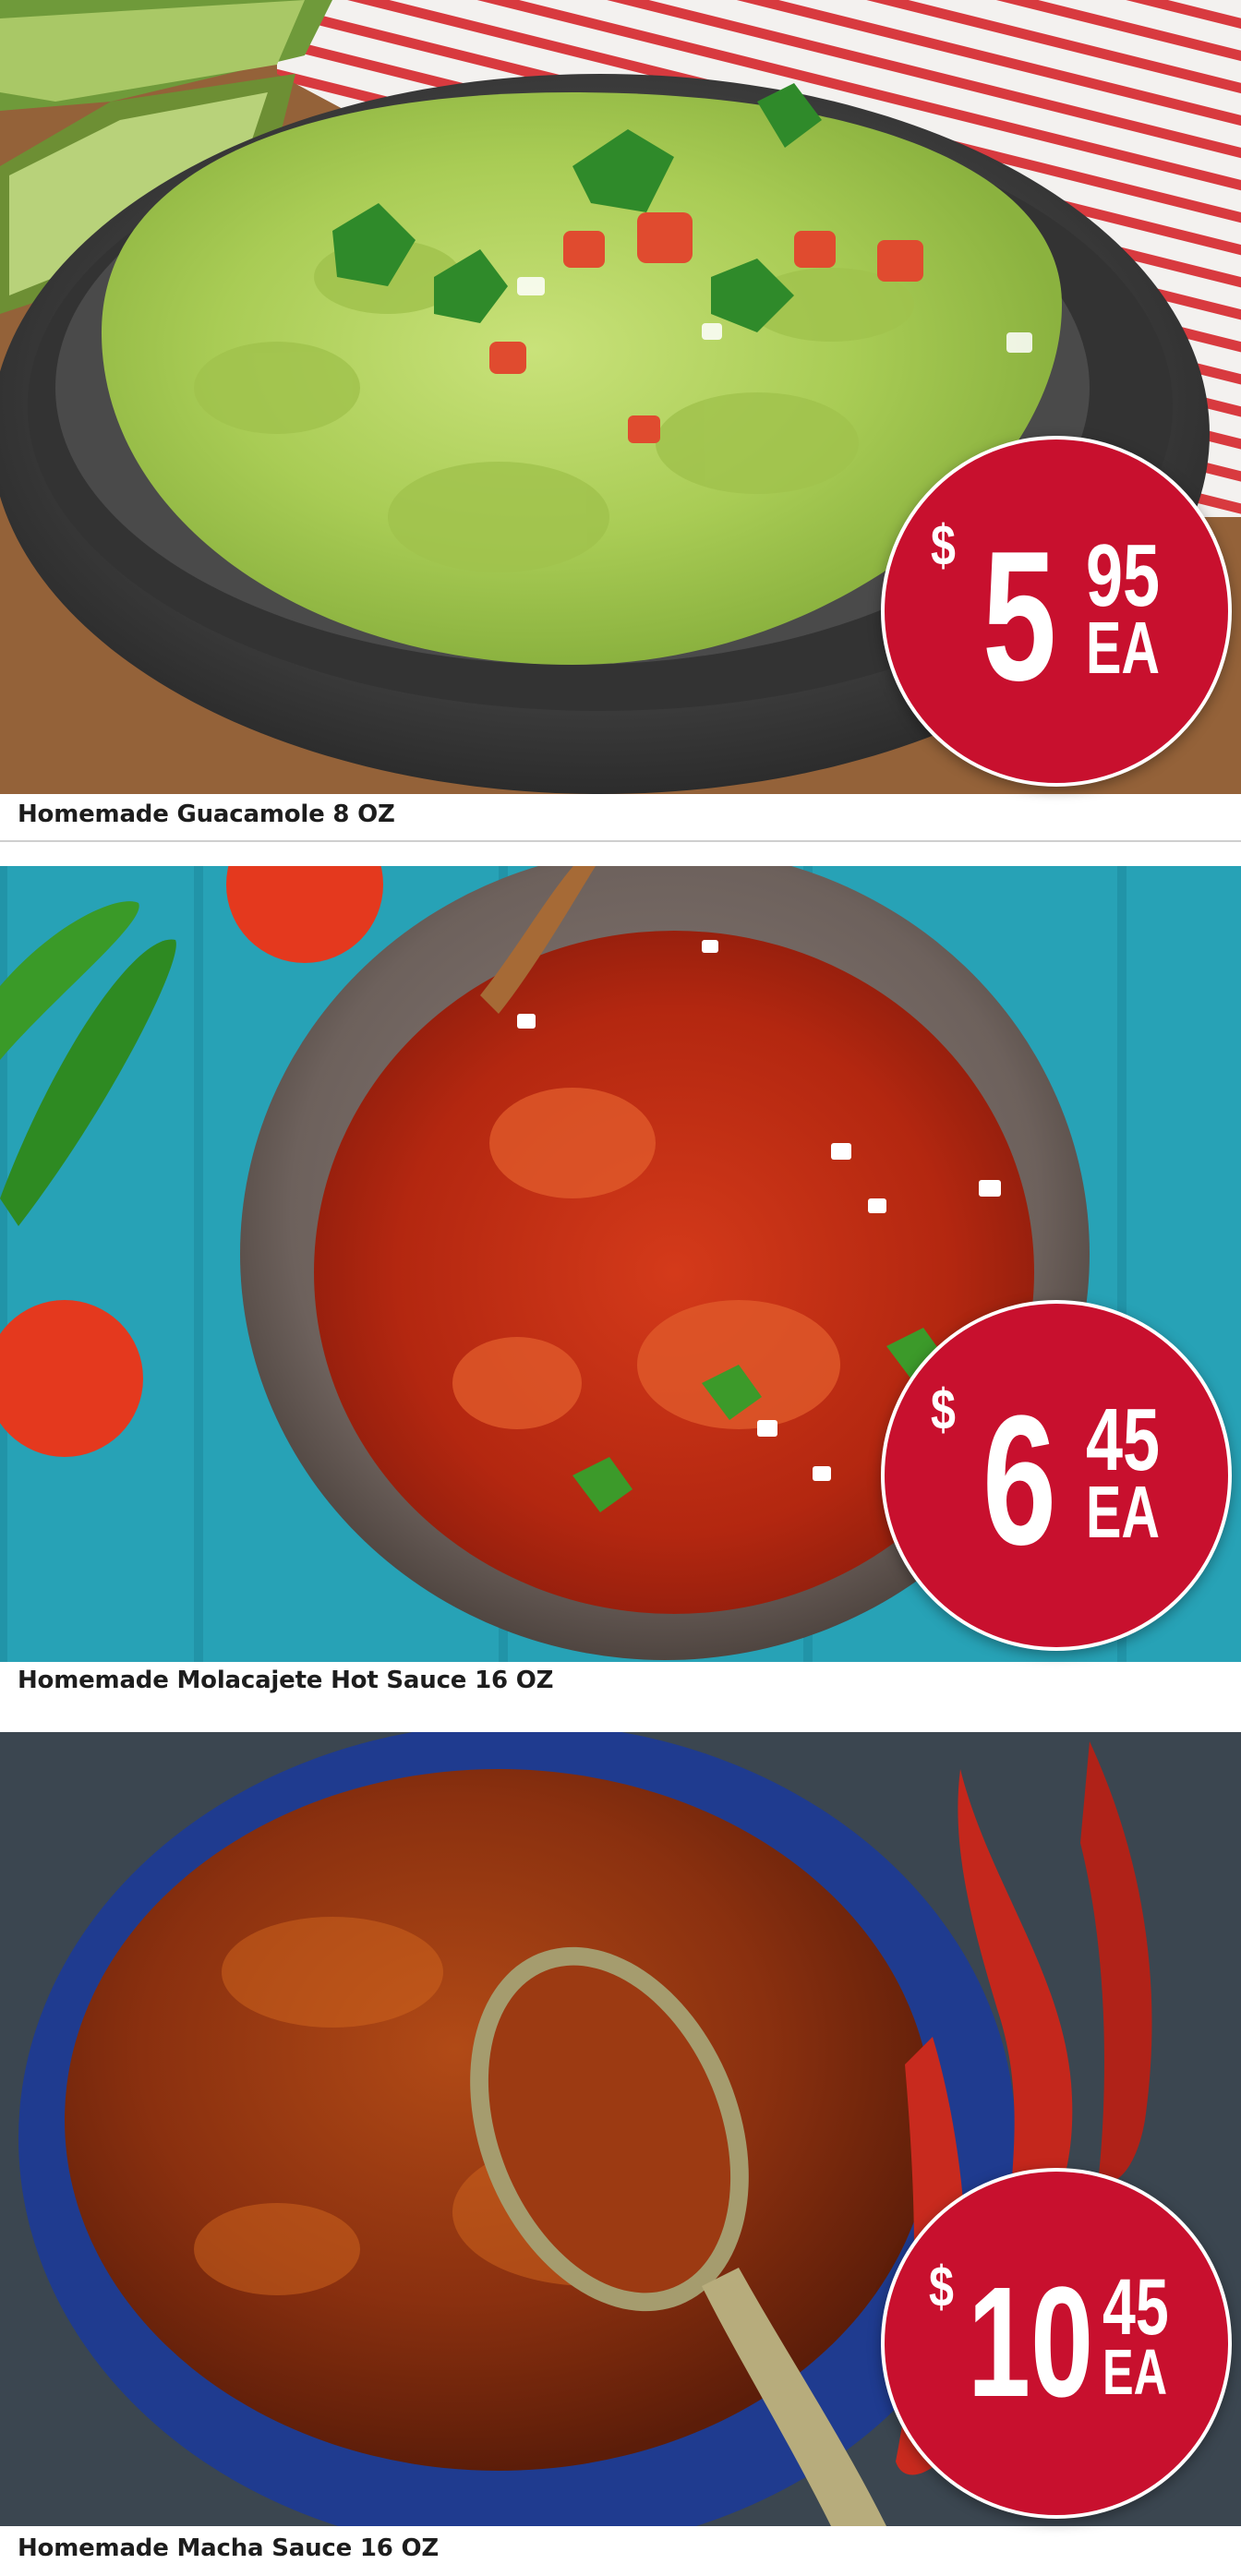 The image size is (1241, 2576). Describe the element at coordinates (229, 2548) in the screenshot. I see `product-name: Homemade Macha Sauce 16 OZ` at that location.